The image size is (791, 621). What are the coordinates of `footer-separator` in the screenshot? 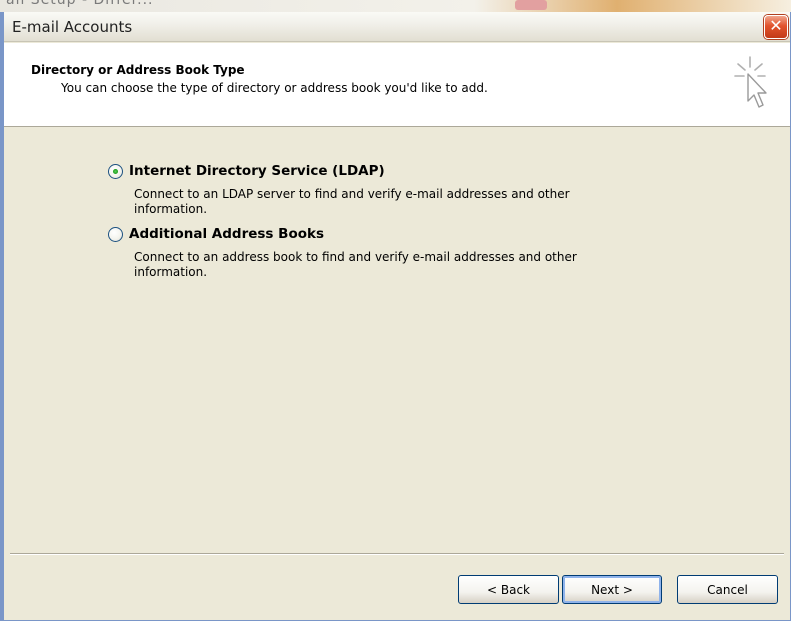 It's located at (397, 554).